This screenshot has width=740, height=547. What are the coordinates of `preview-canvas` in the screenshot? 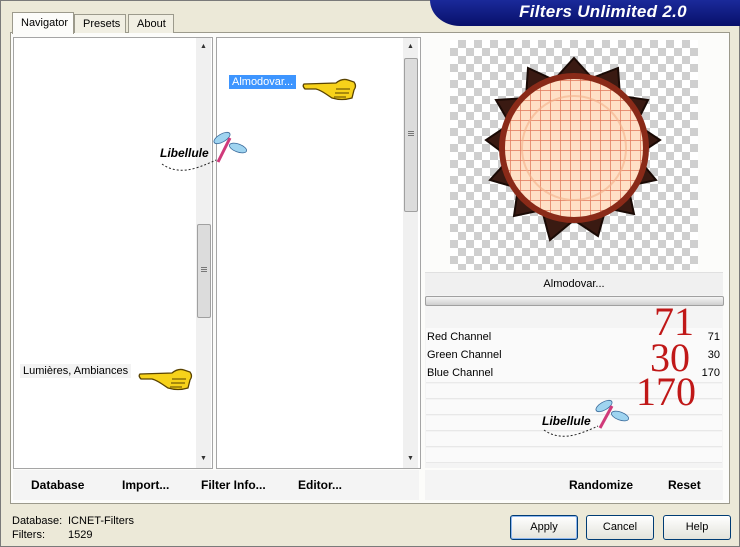 It's located at (574, 155).